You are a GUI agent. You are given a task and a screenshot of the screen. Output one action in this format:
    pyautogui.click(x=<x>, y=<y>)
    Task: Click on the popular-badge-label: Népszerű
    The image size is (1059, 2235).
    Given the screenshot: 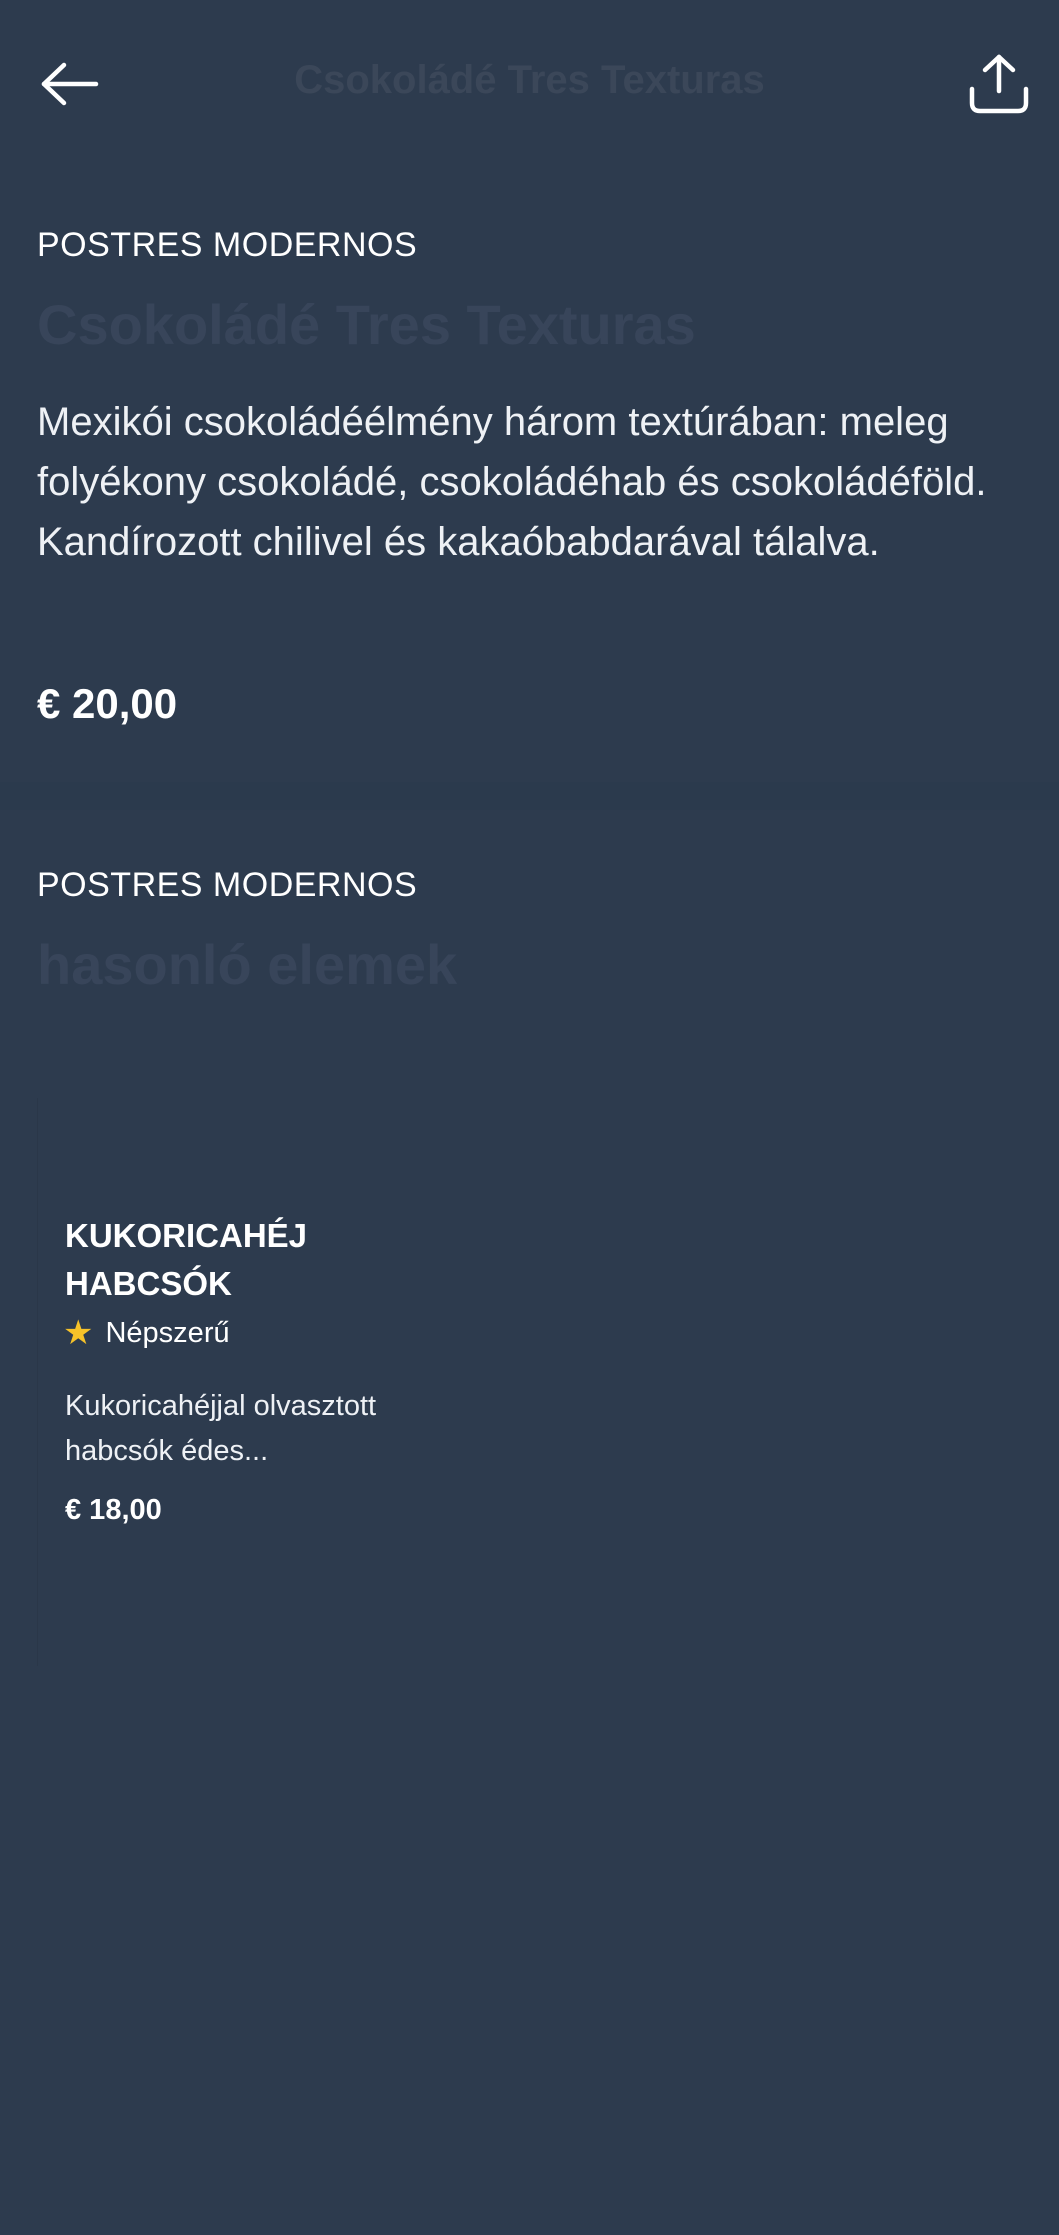 What is the action you would take?
    pyautogui.click(x=167, y=1332)
    